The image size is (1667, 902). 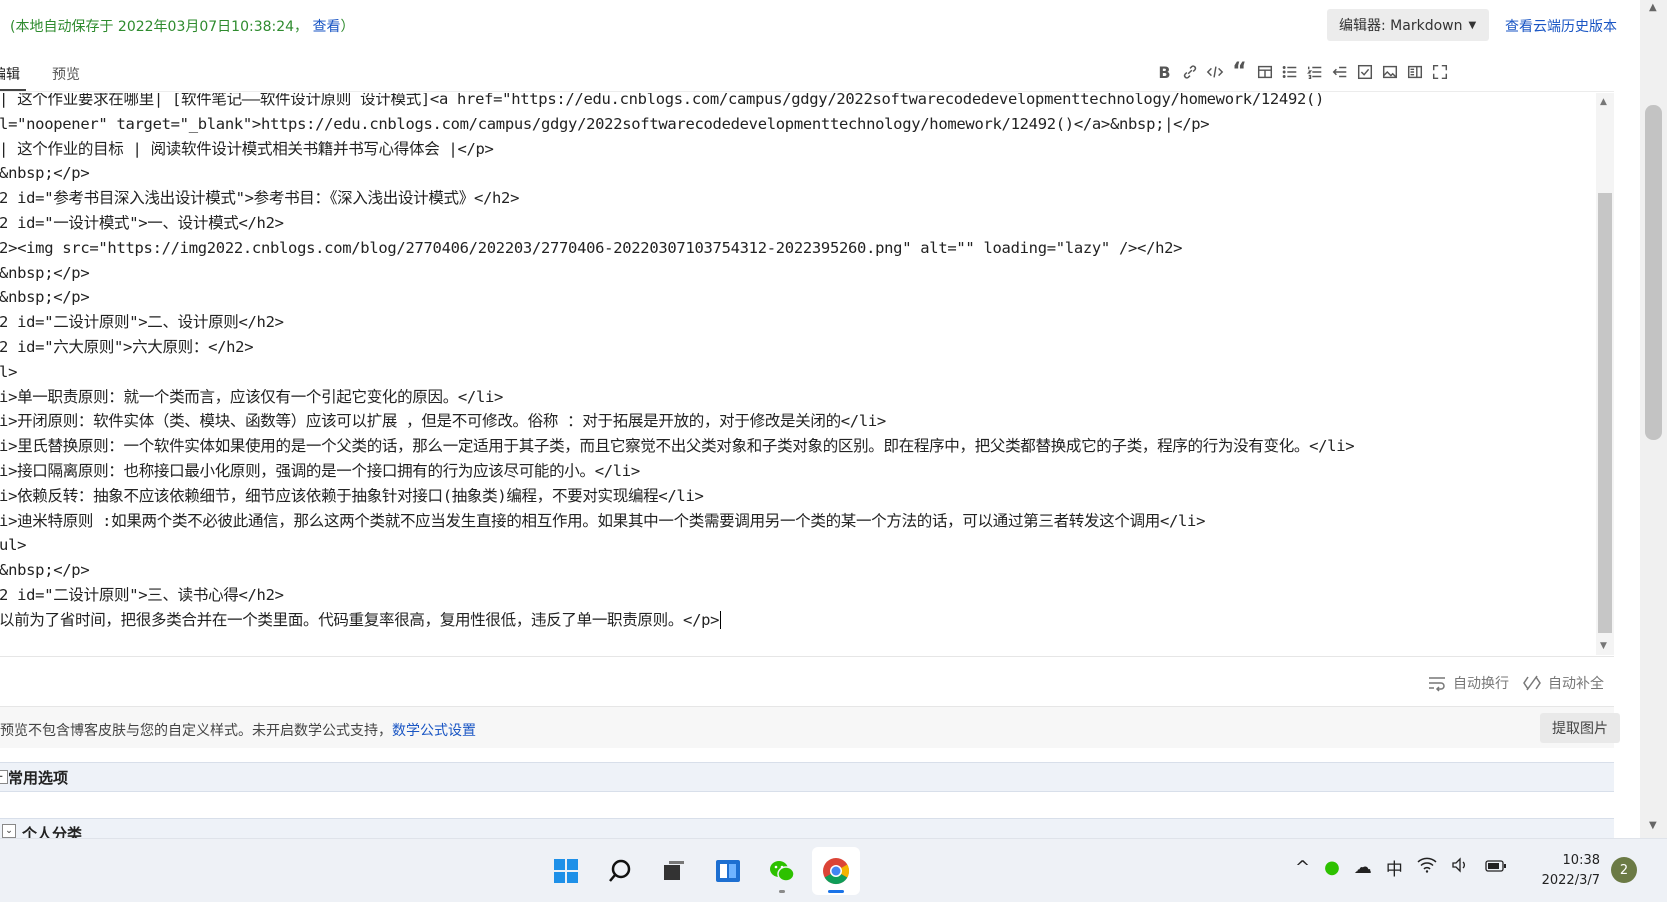 I want to click on wechat-tray-icon: ●, so click(x=1332, y=867).